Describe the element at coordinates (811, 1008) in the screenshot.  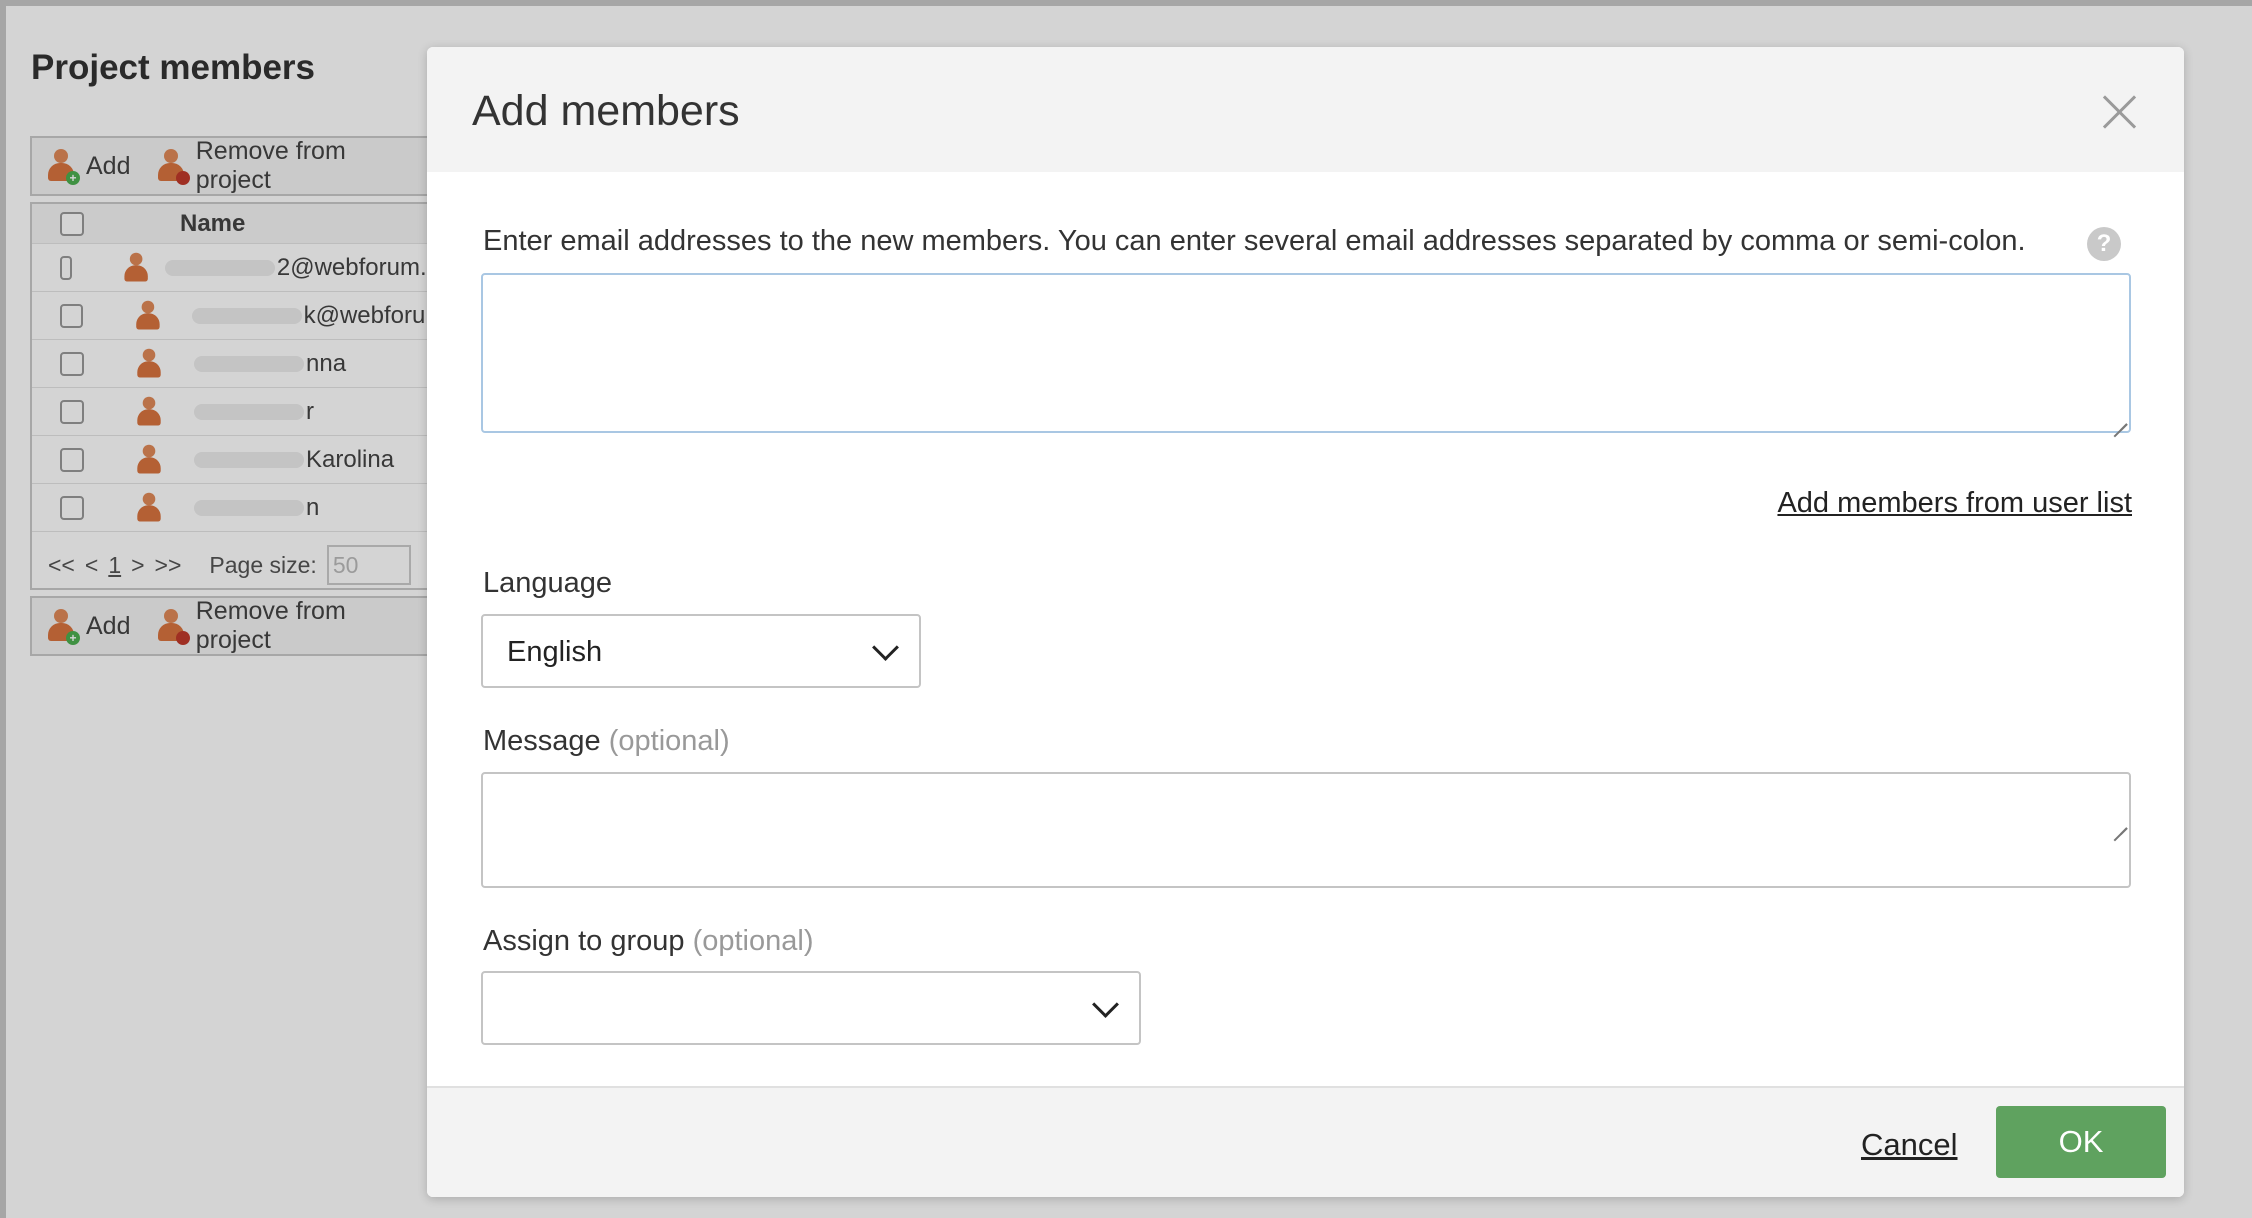
I see `group-select` at that location.